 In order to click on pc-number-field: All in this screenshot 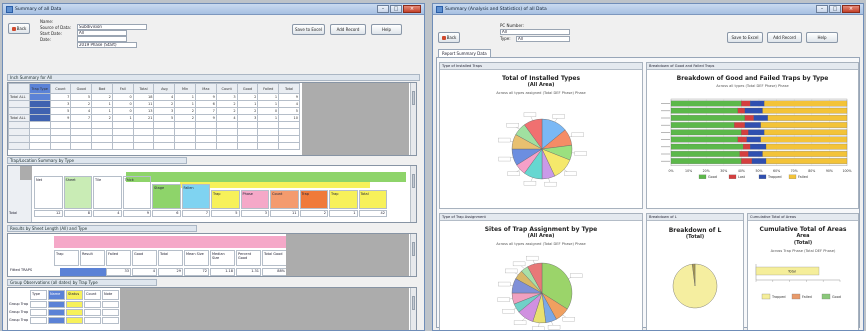, I will do `click(535, 32)`.